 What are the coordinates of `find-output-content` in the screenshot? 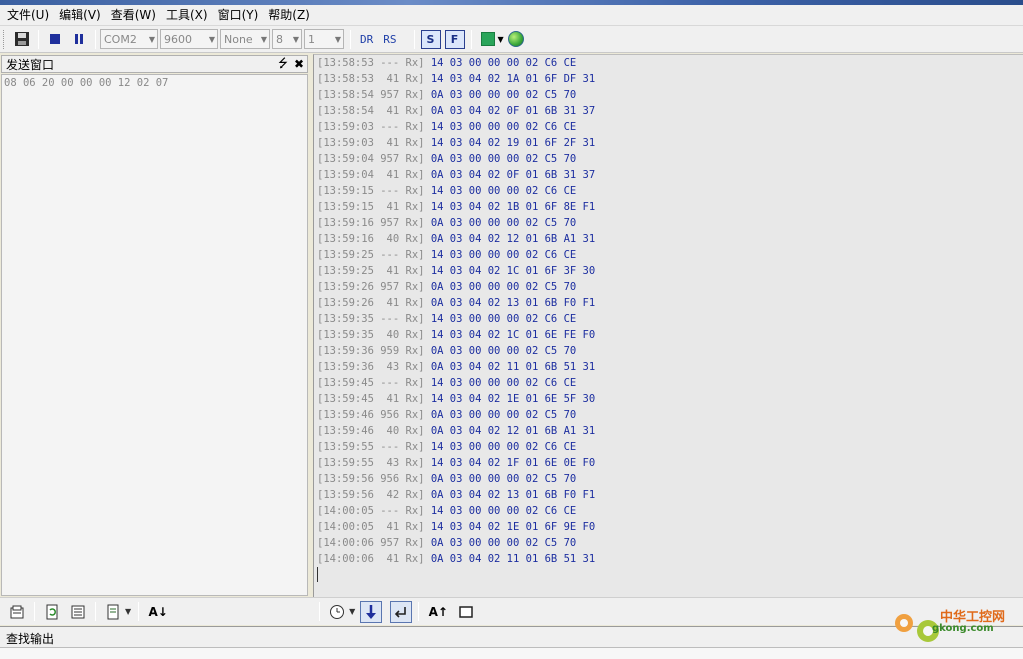 It's located at (511, 653).